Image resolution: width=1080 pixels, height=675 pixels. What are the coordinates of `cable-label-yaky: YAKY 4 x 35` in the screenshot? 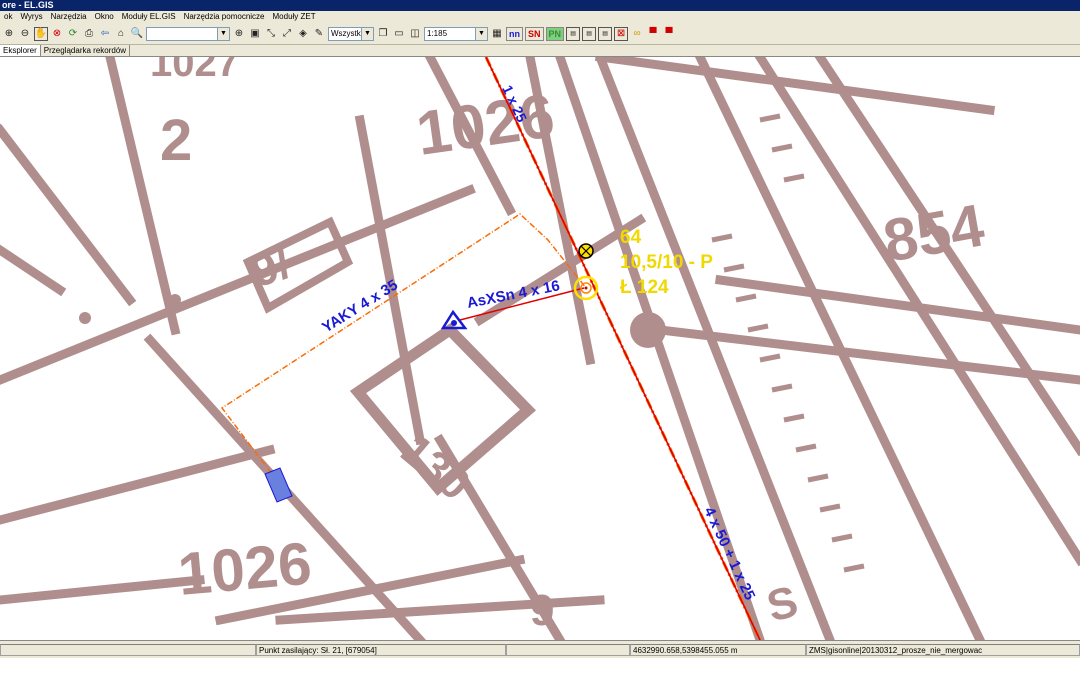 It's located at (360, 306).